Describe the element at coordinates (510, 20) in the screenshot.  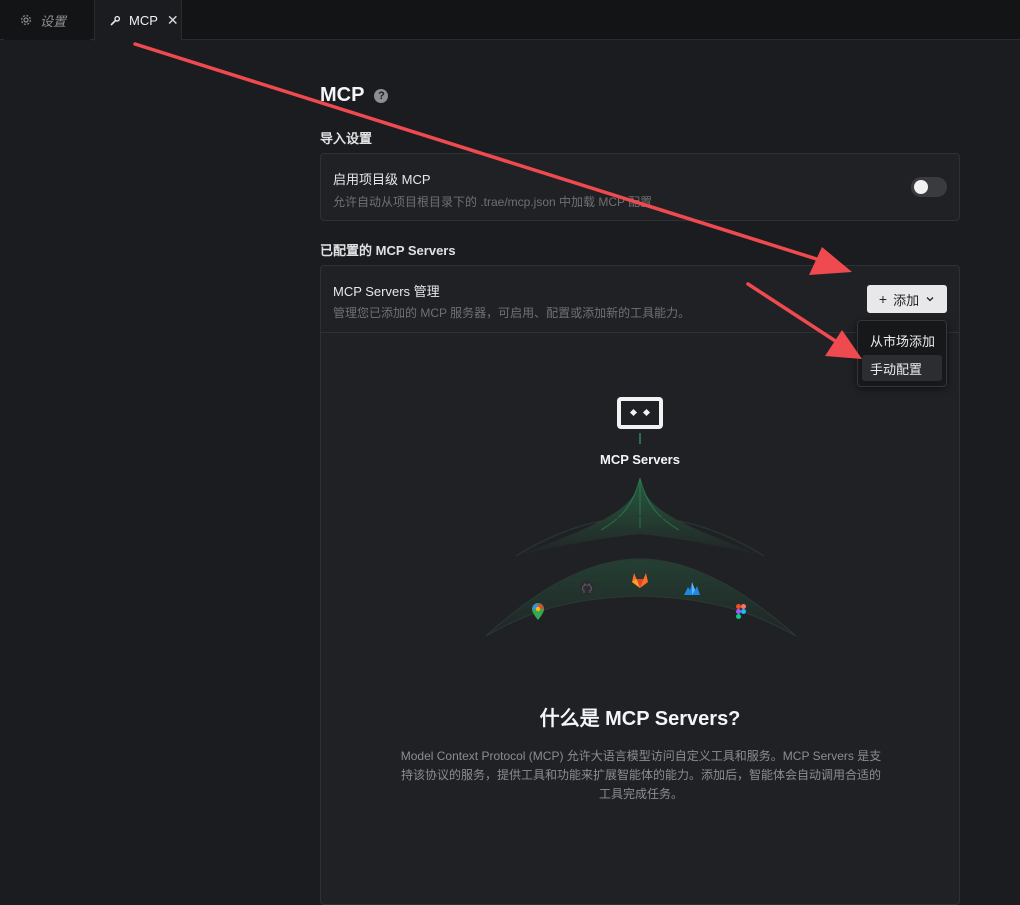
I see `tab-bar: 设置 MCP ✕` at that location.